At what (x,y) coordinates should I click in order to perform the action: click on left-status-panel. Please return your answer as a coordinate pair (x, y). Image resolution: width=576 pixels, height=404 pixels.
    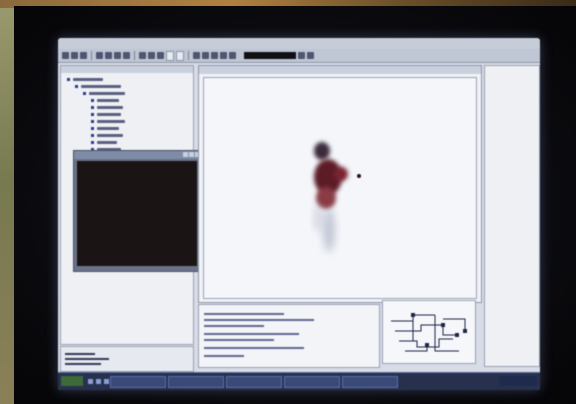
    Looking at the image, I should click on (127, 359).